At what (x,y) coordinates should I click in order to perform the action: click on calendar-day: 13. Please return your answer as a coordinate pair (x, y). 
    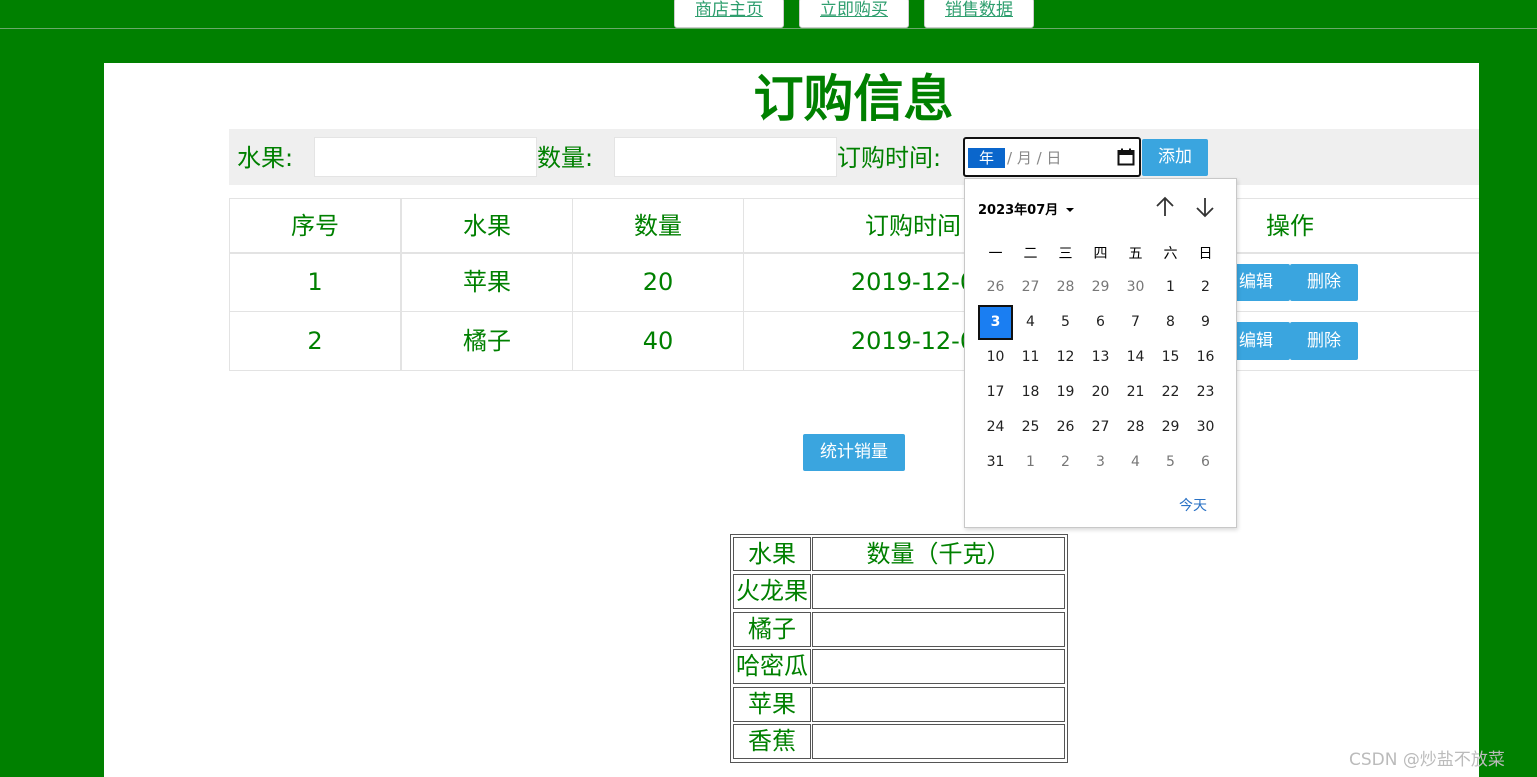
    Looking at the image, I should click on (1100, 357).